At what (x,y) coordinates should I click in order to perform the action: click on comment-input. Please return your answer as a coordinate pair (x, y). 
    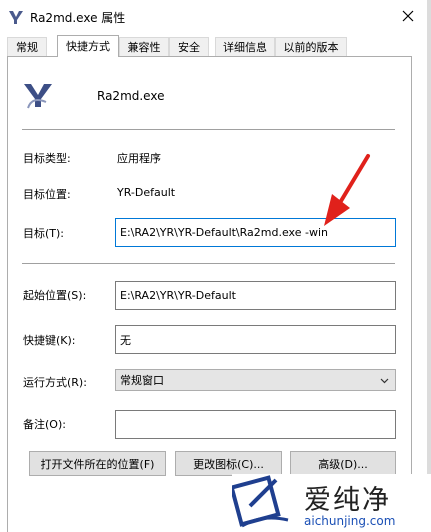
    Looking at the image, I should click on (255, 424).